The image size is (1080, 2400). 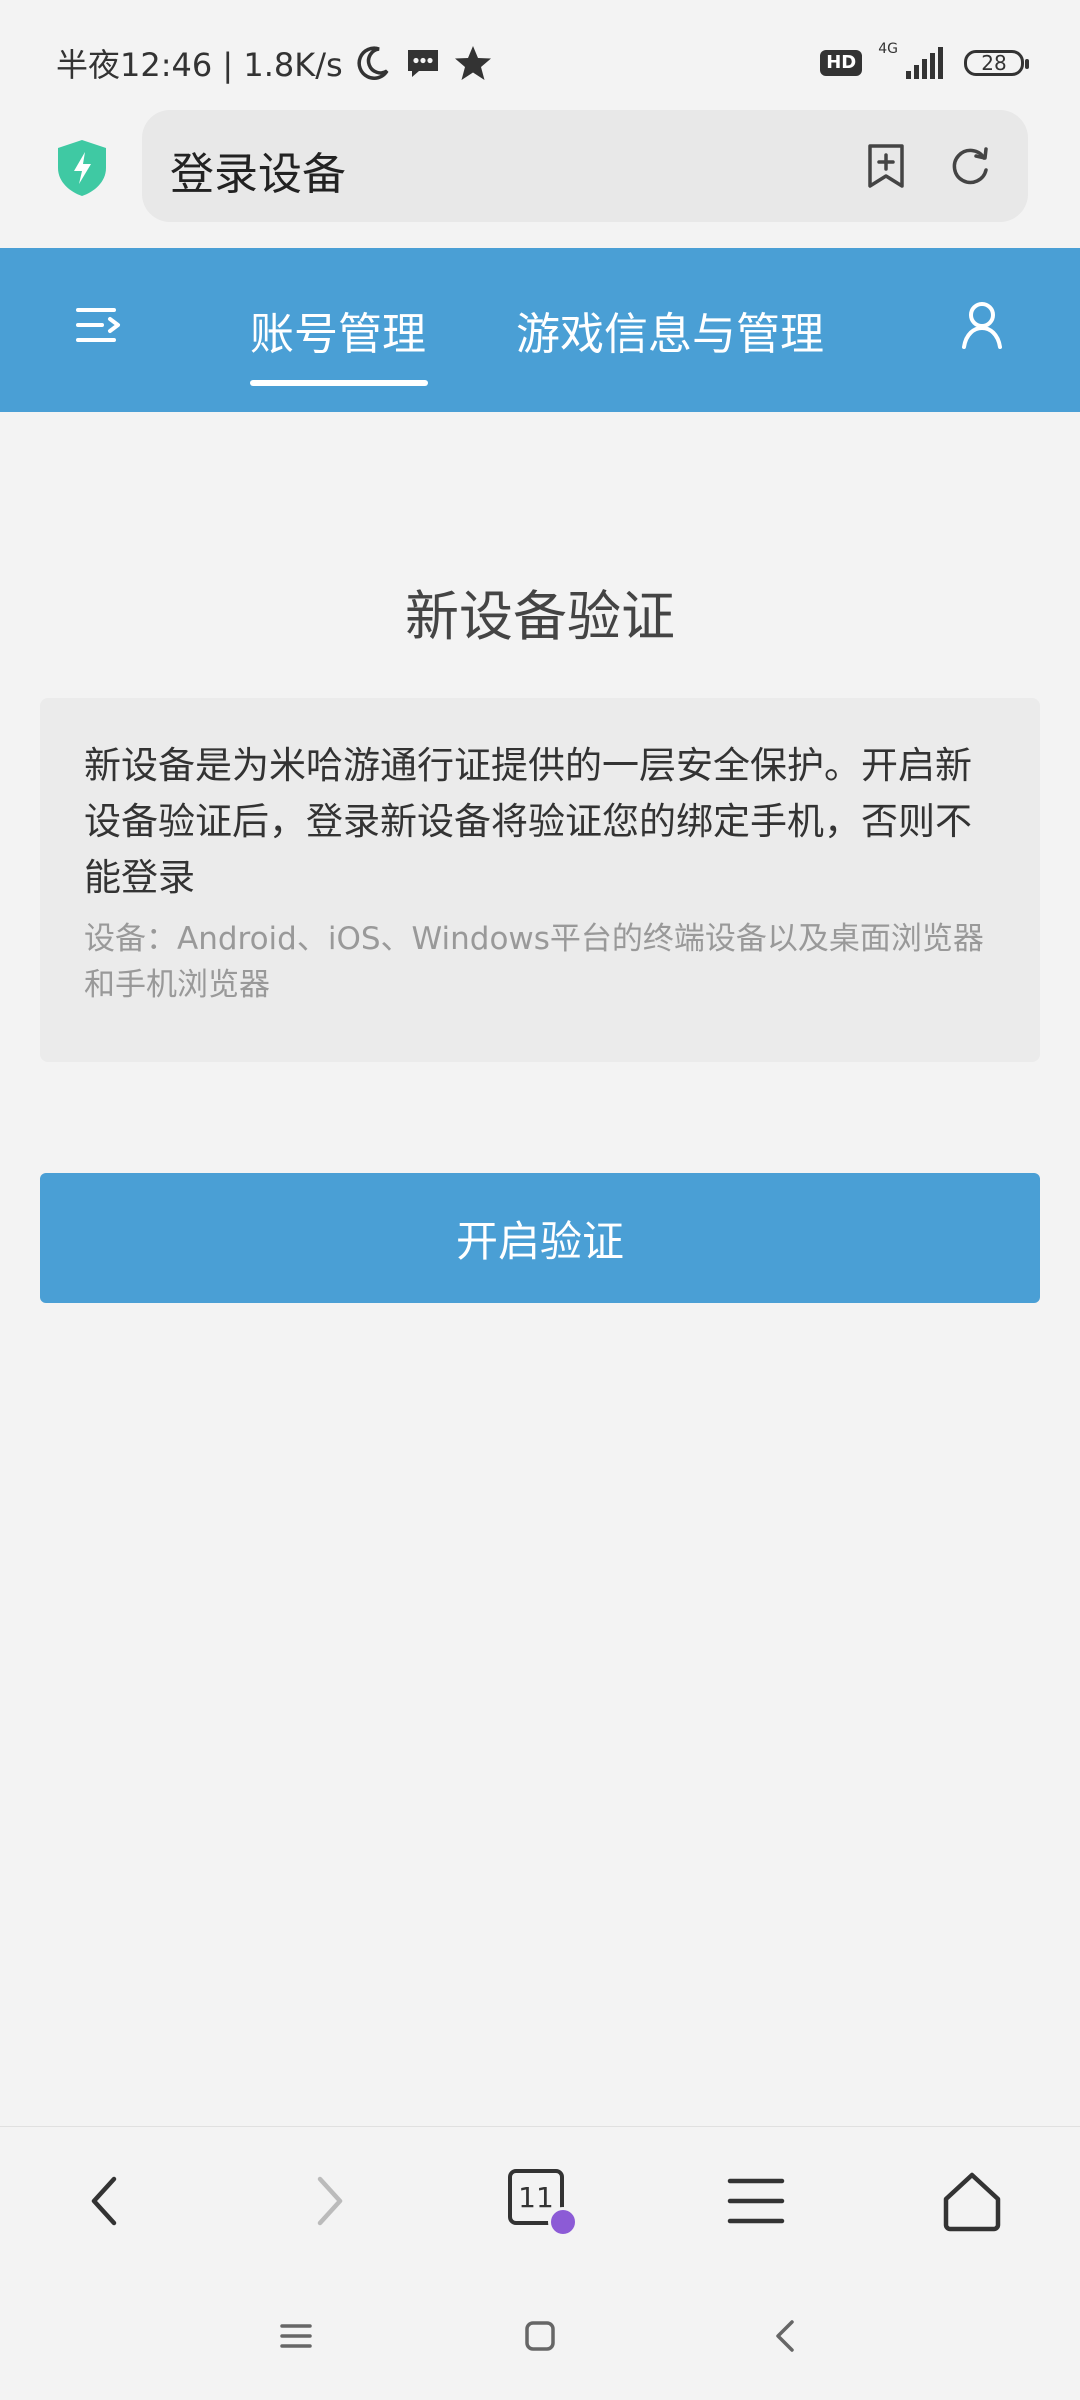 I want to click on recent-apps-icon, so click(x=296, y=2336).